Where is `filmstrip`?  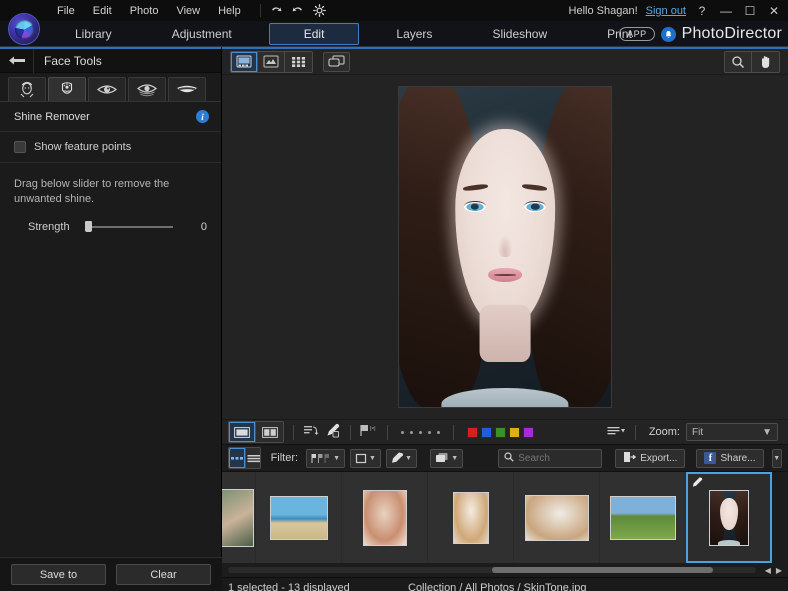
filmstrip is located at coordinates (505, 517).